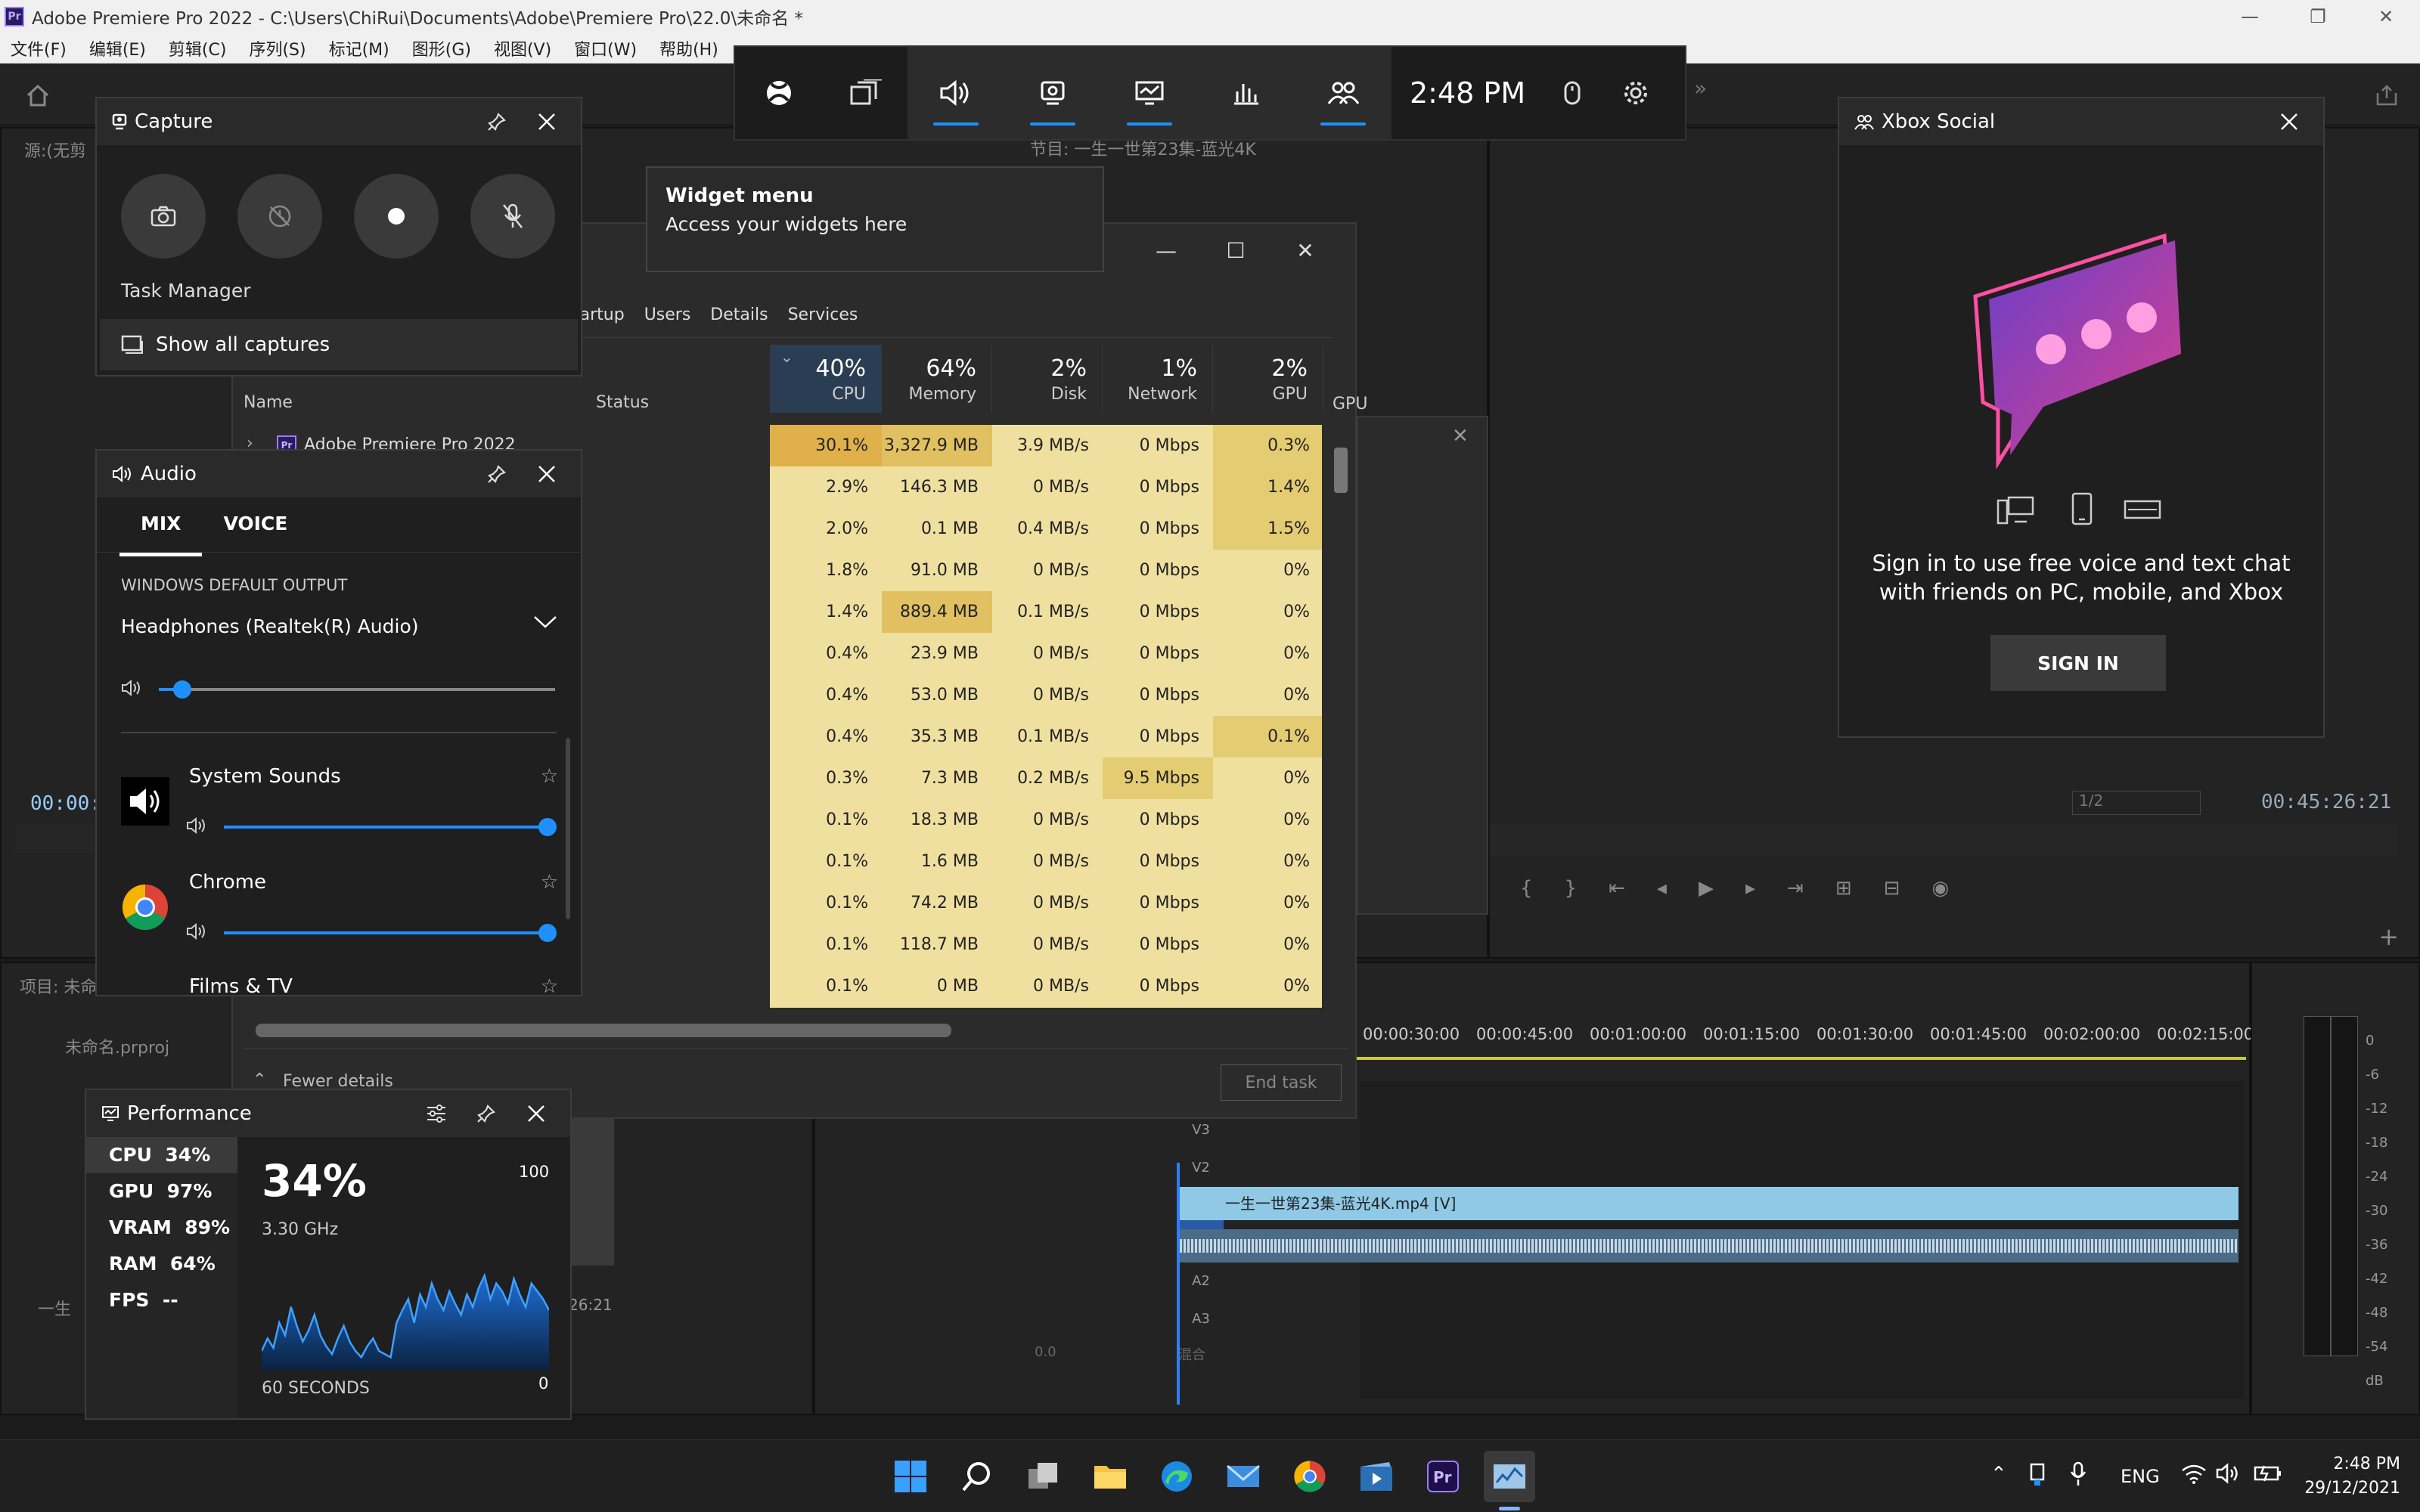  What do you see at coordinates (1892, 888) in the screenshot?
I see `overwrite-icon: ⊟` at bounding box center [1892, 888].